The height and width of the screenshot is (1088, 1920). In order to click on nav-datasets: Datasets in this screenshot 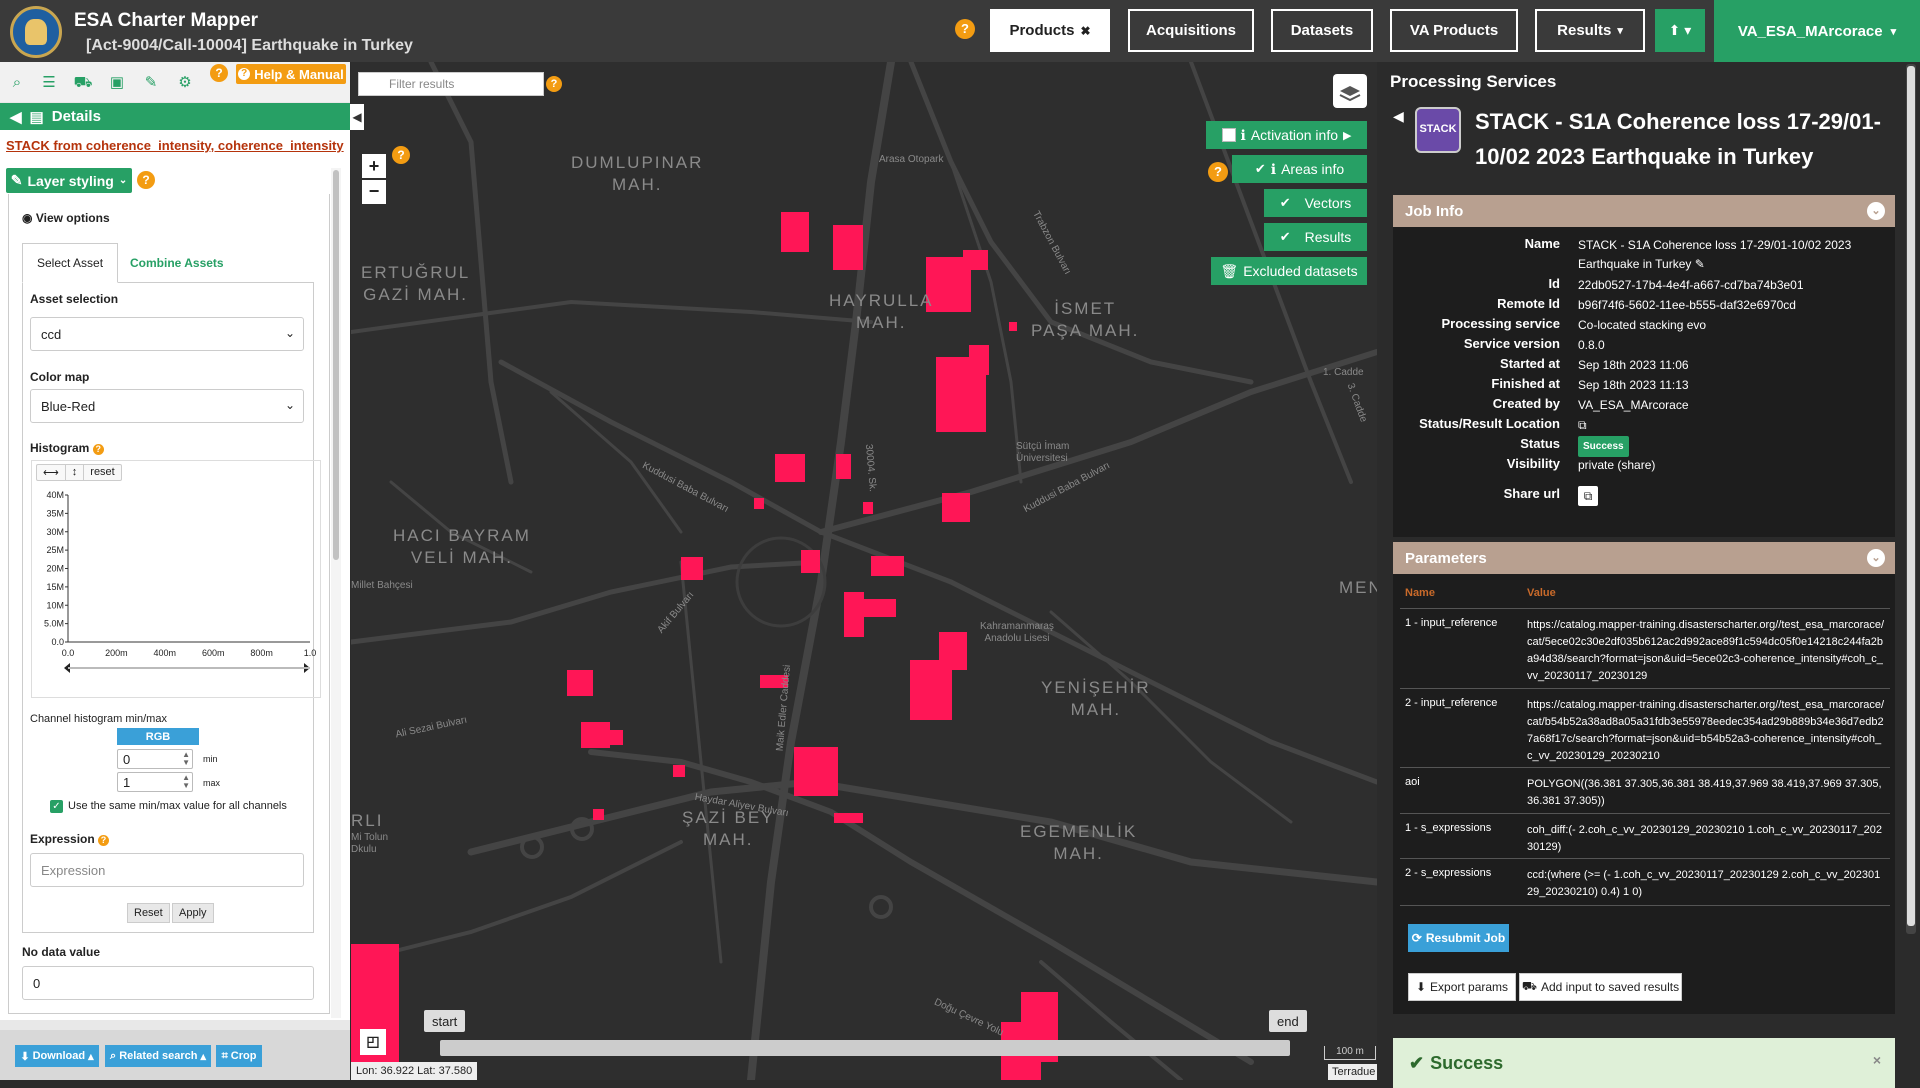, I will do `click(1322, 30)`.